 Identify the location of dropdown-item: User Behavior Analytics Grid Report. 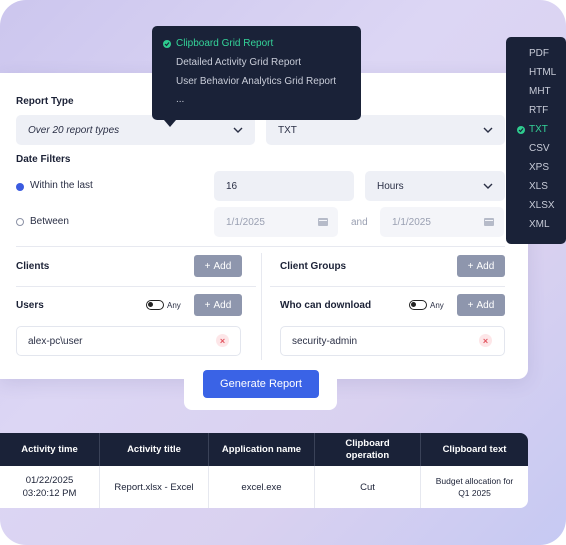
(256, 81).